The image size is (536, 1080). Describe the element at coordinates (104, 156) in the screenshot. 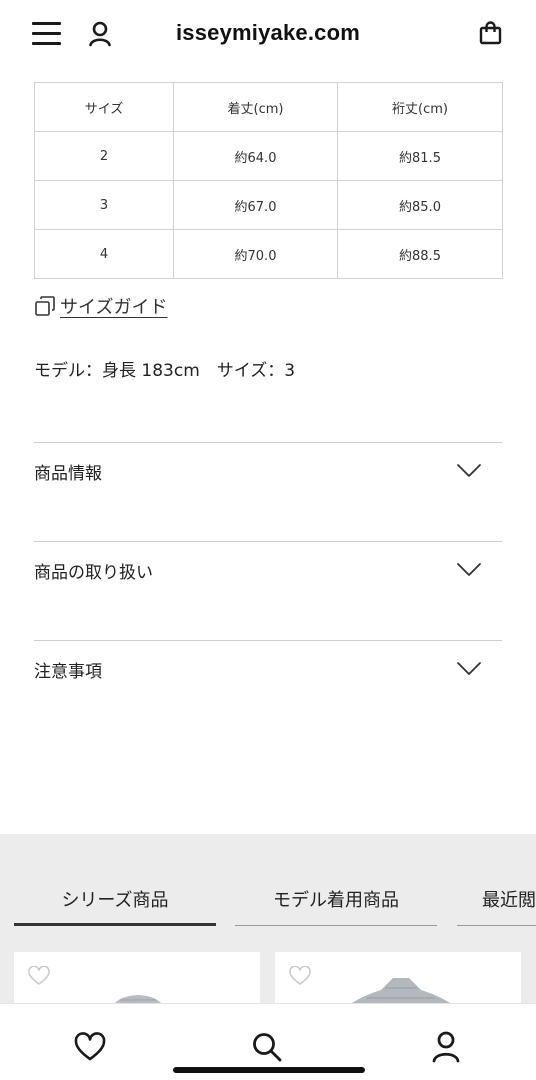

I see `table-cell: 2` at that location.